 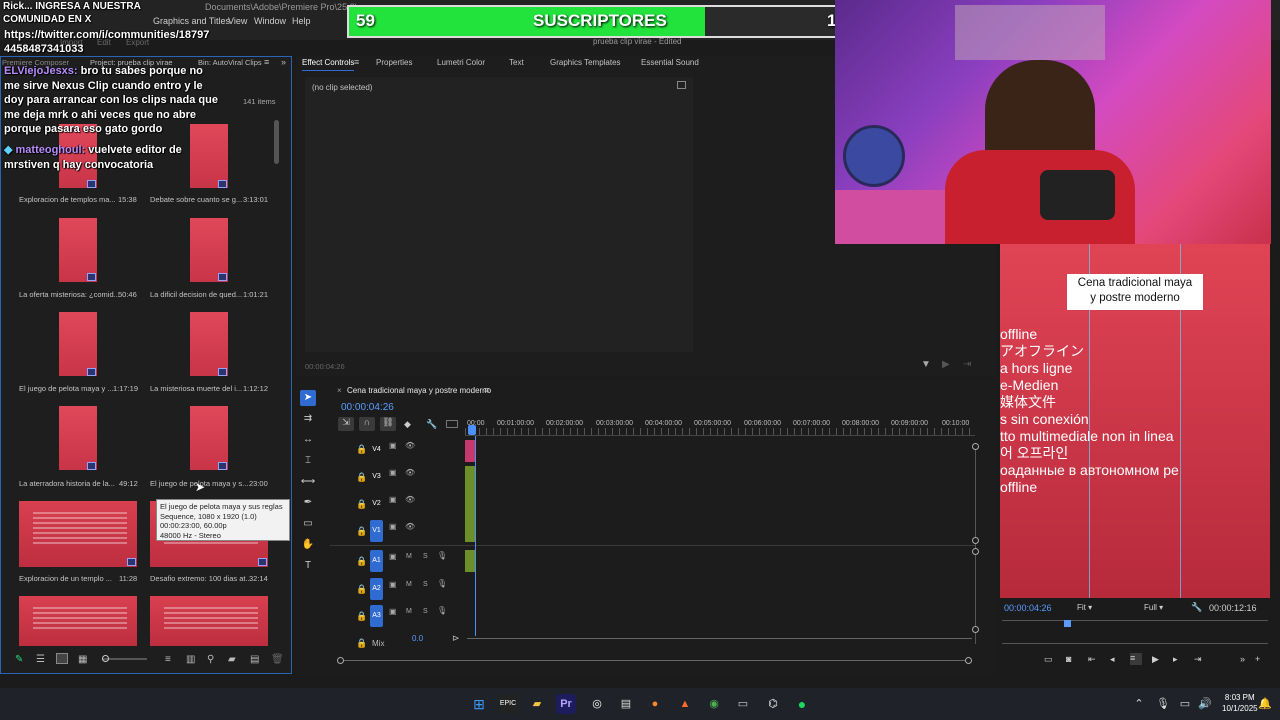 What do you see at coordinates (376, 531) in the screenshot?
I see `track-v1: V1` at bounding box center [376, 531].